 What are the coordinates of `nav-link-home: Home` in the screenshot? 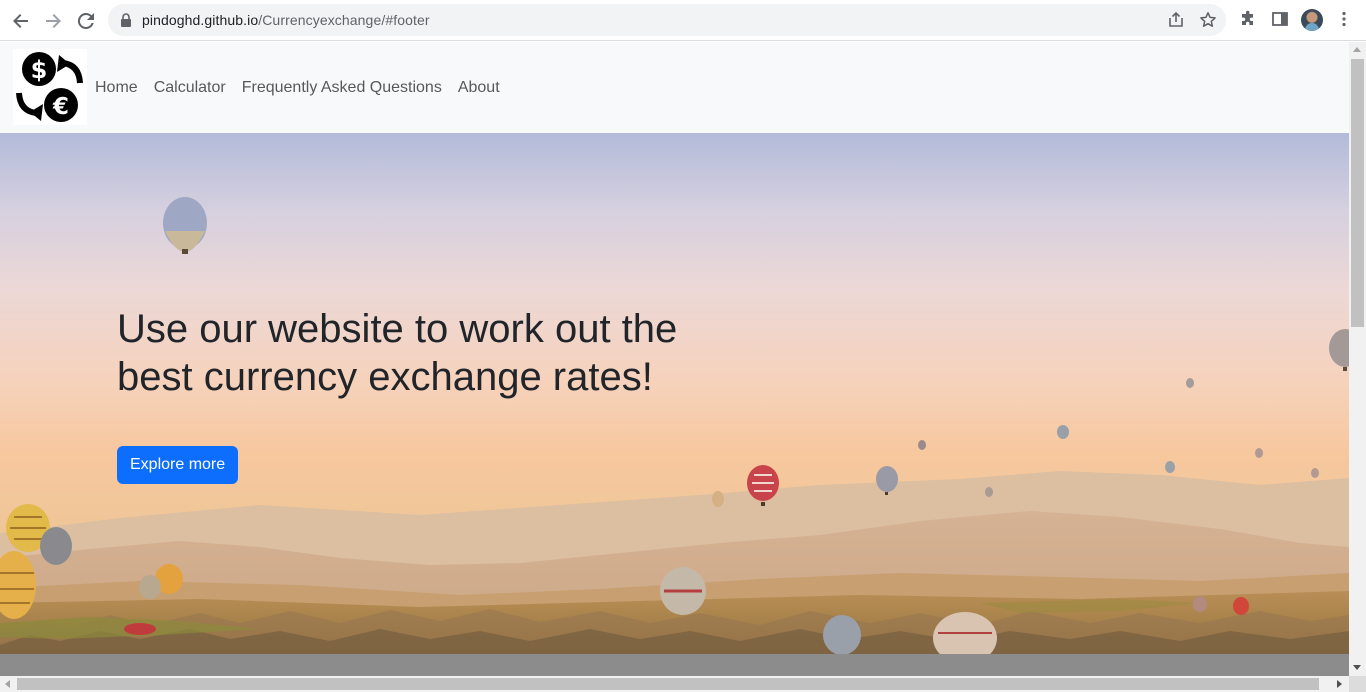 It's located at (116, 88).